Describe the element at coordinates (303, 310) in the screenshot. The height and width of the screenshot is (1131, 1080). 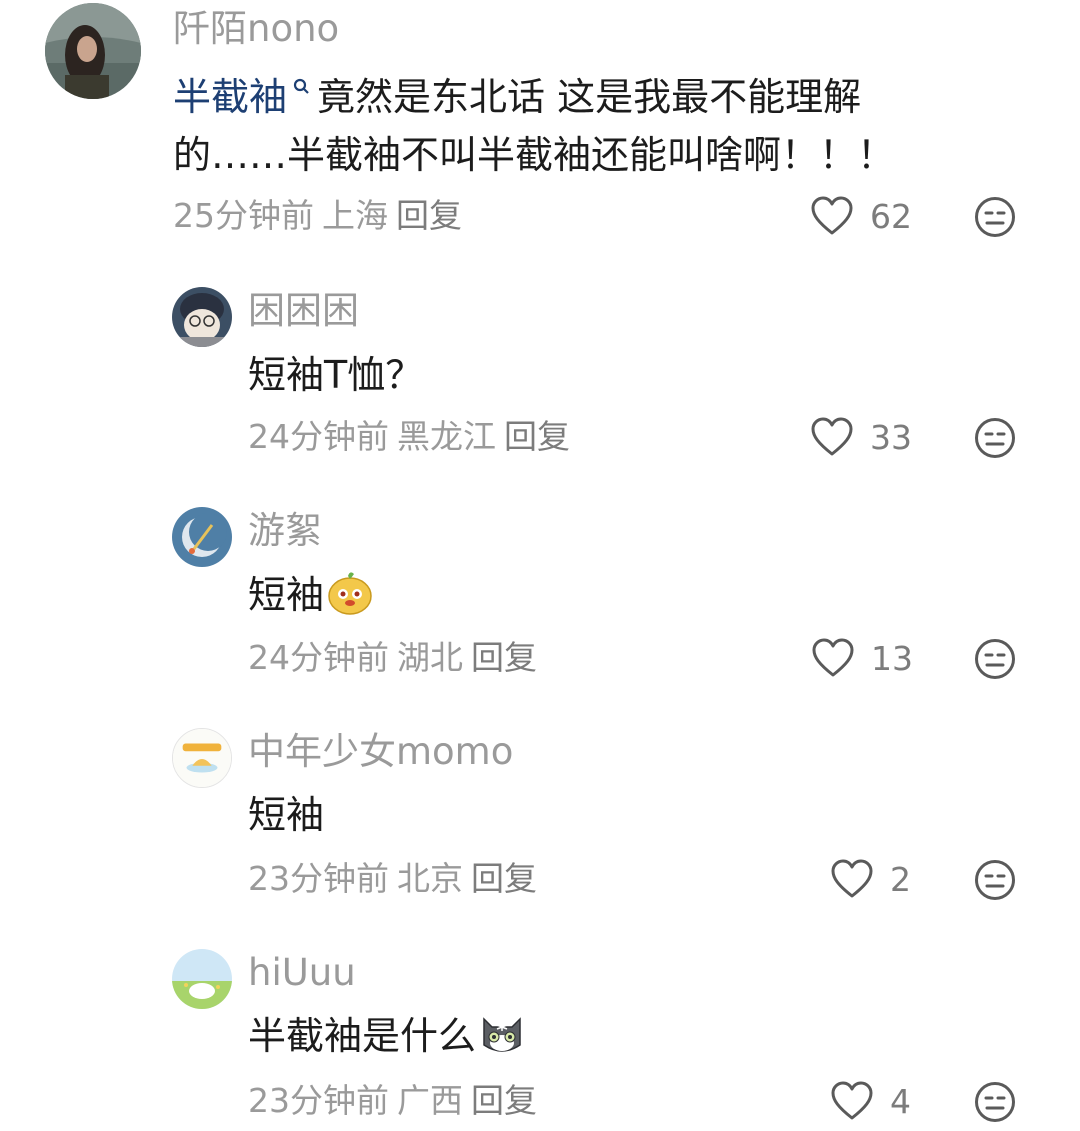
I see `username: 困困困` at that location.